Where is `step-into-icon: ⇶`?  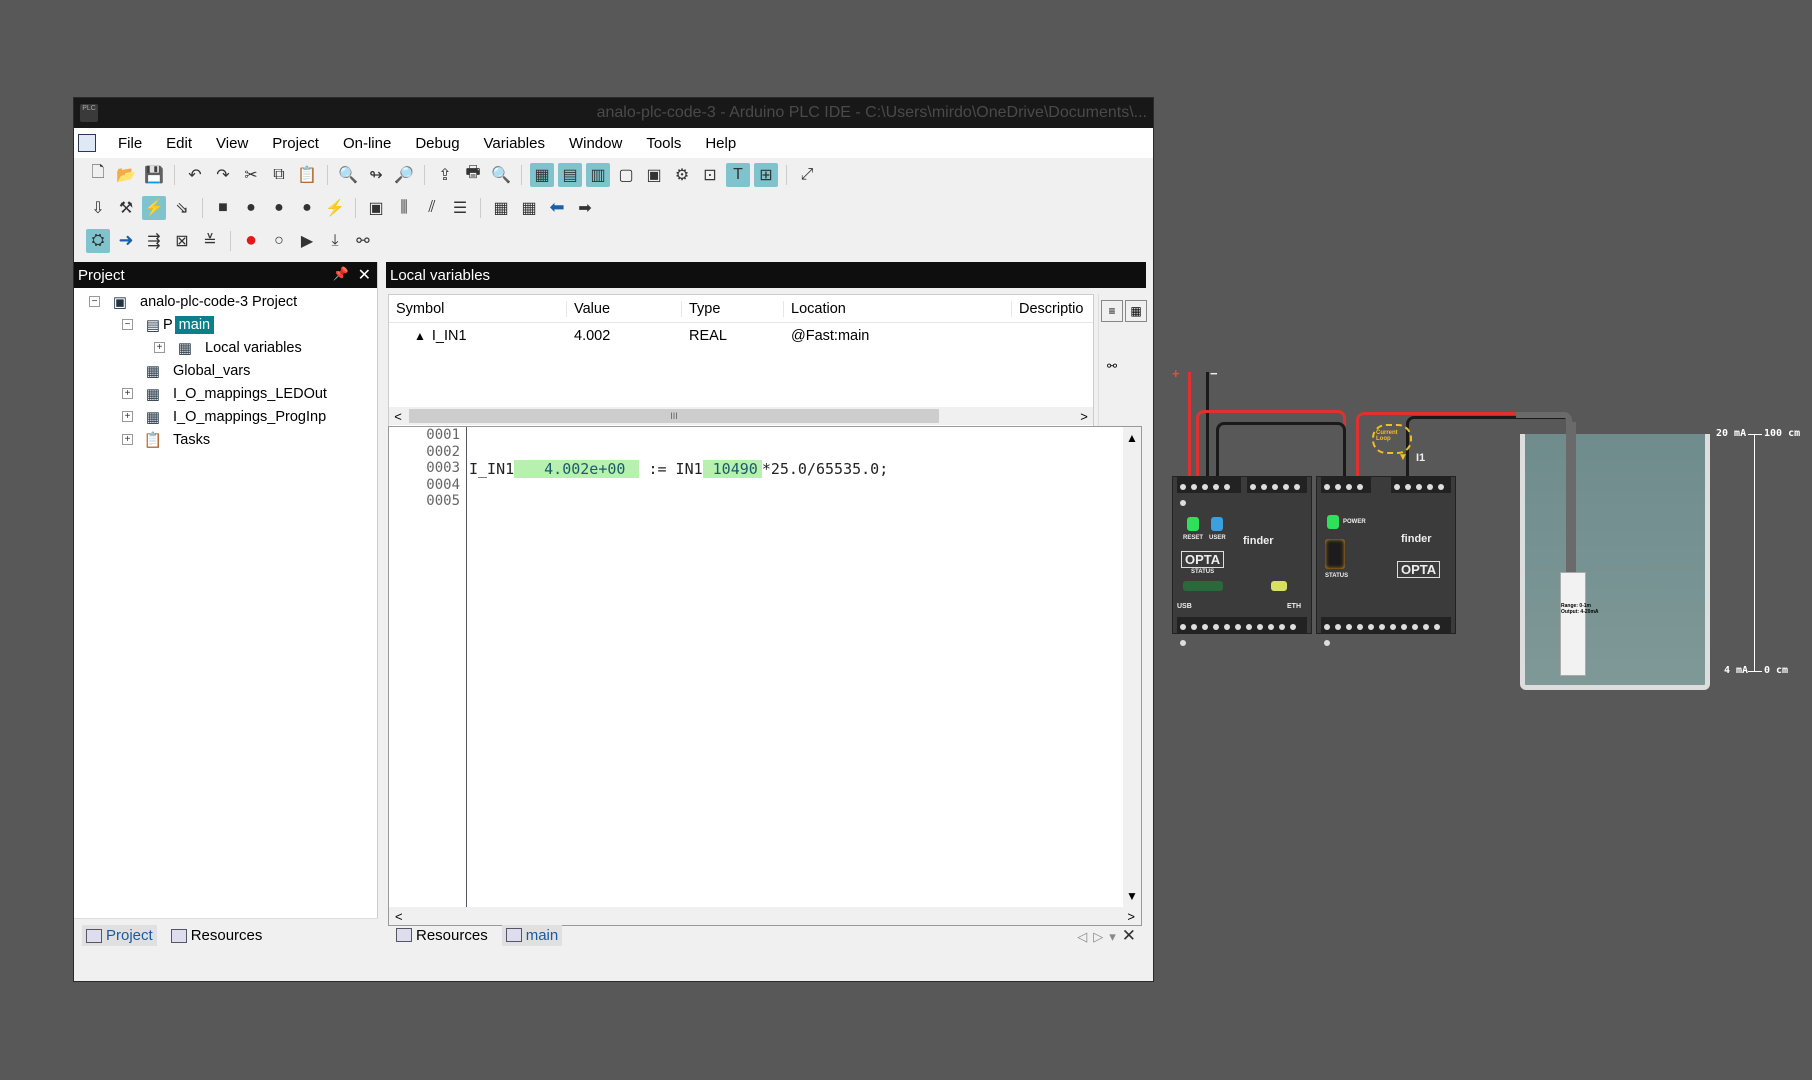
step-into-icon: ⇶ is located at coordinates (154, 241).